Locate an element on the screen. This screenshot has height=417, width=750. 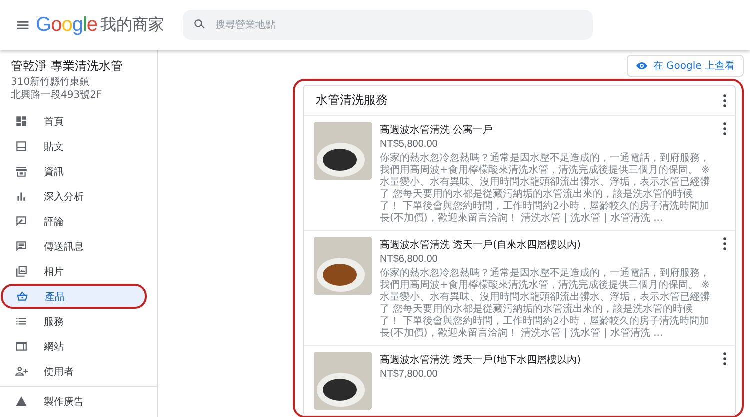
review-icon is located at coordinates (21, 221).